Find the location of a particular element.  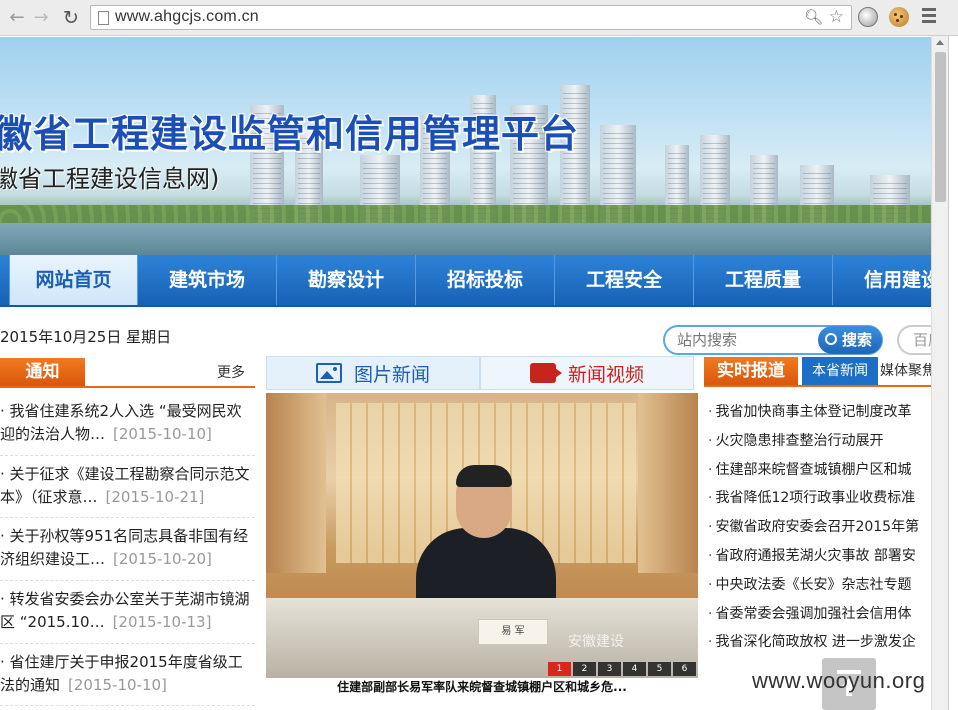

site-subtitle: 徽省工程建设信息网) is located at coordinates (110, 179).